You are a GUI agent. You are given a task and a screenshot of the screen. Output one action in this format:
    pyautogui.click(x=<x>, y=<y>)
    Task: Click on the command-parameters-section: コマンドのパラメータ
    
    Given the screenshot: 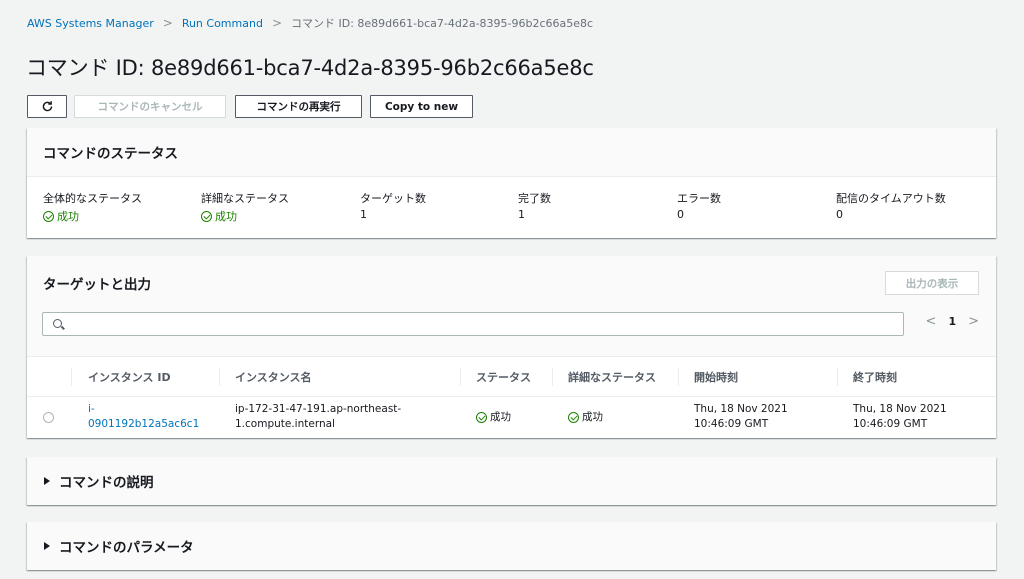 What is the action you would take?
    pyautogui.click(x=511, y=546)
    